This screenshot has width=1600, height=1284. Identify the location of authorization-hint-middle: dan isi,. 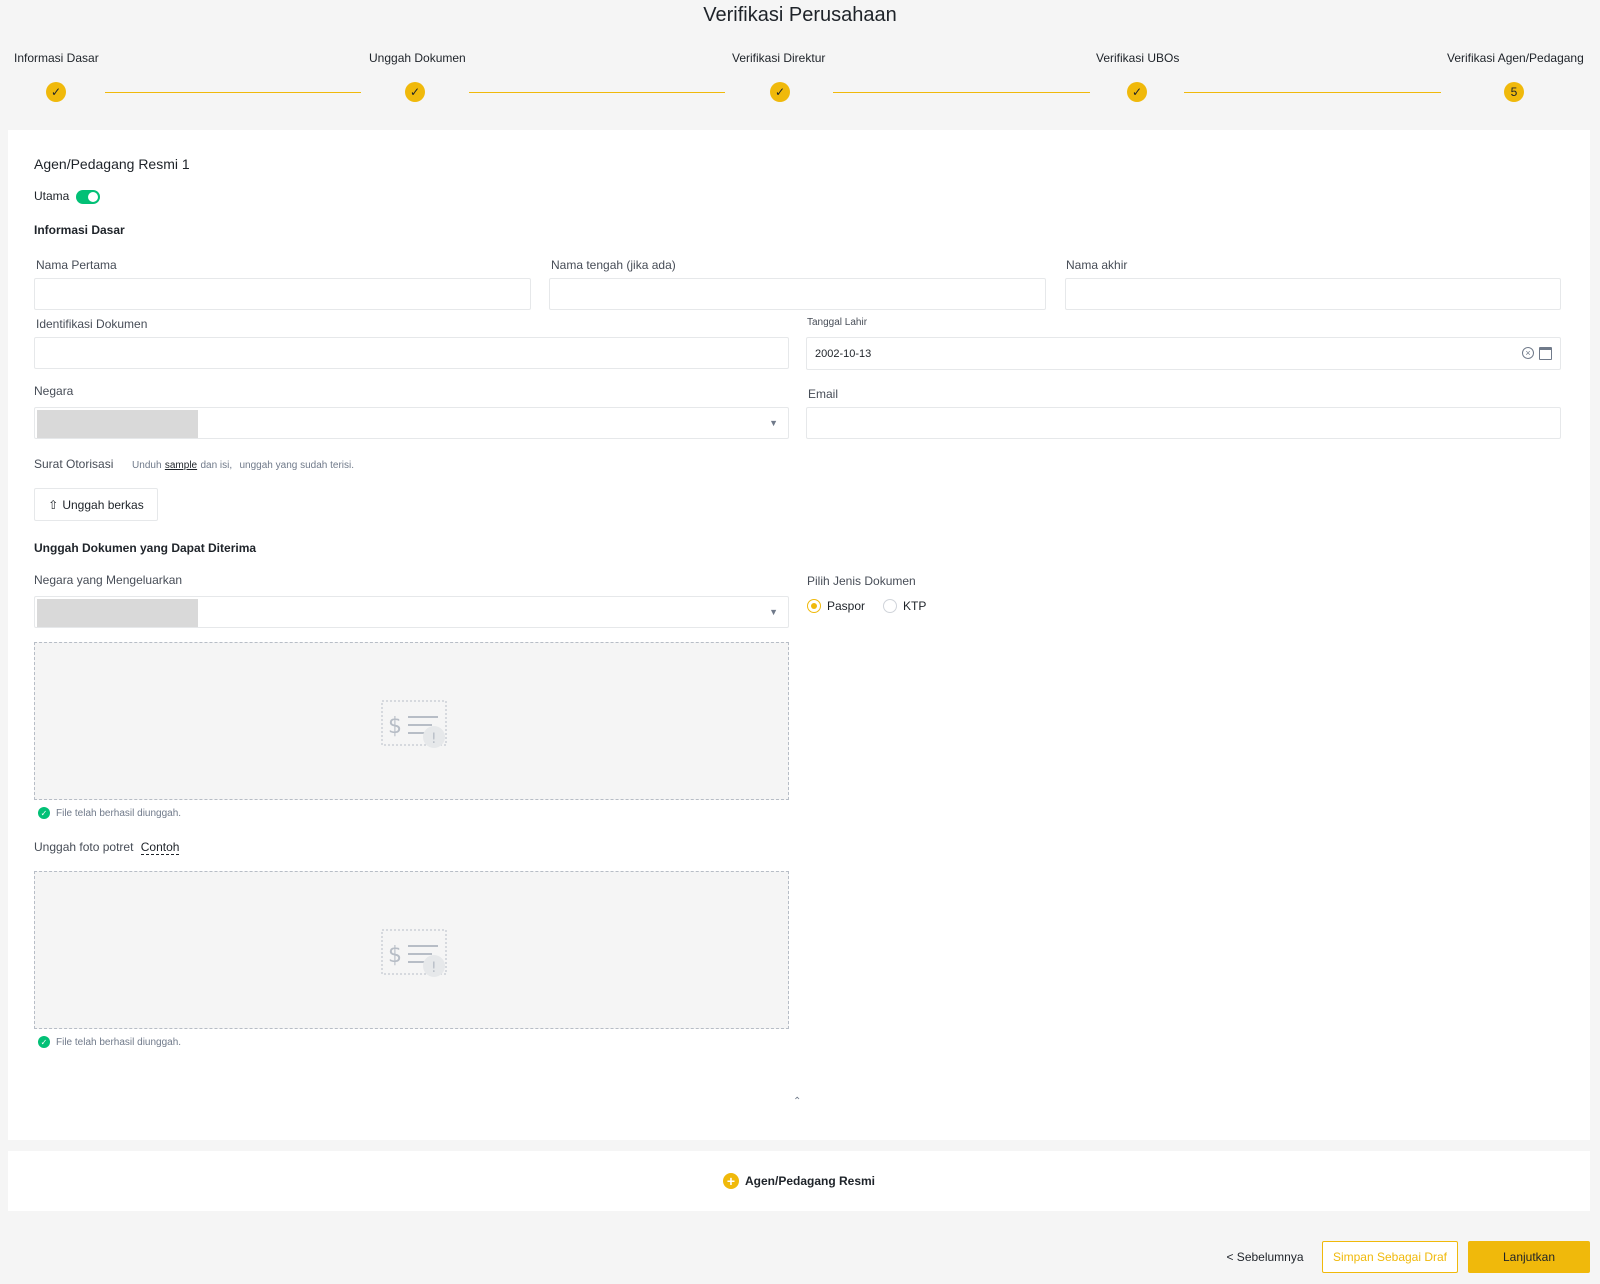
(216, 465).